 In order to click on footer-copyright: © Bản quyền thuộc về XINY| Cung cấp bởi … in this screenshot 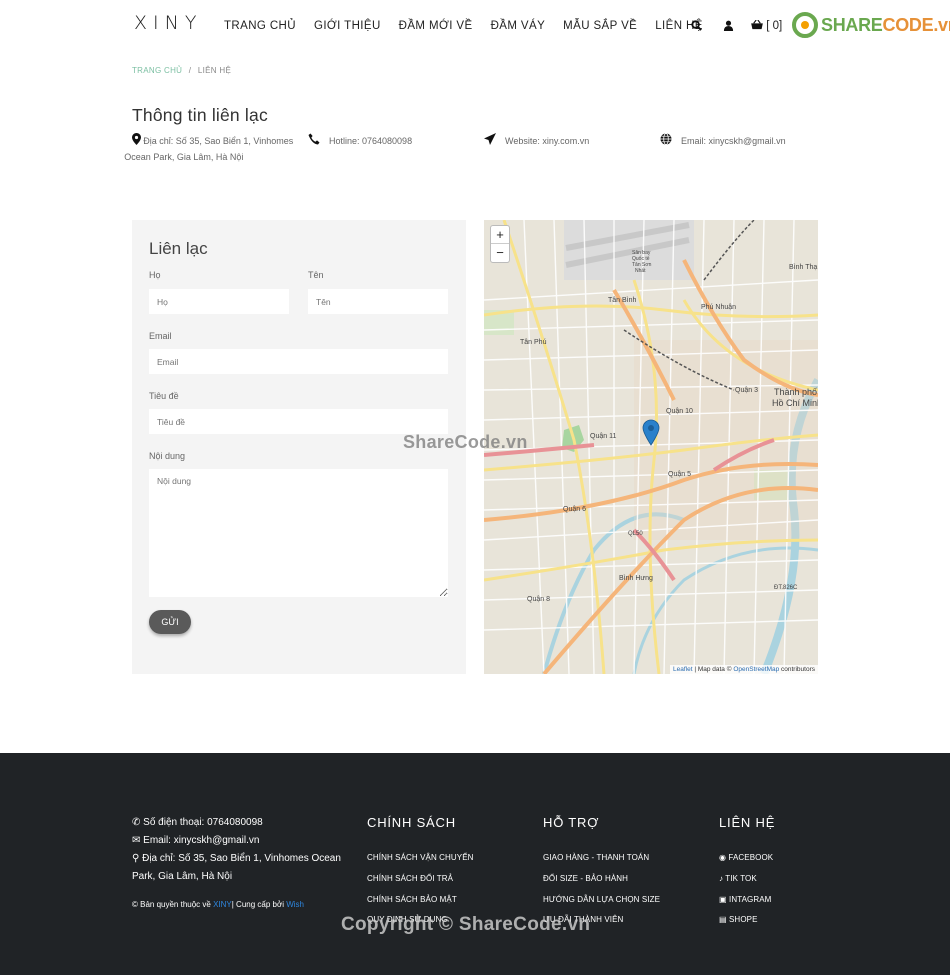, I will do `click(218, 904)`.